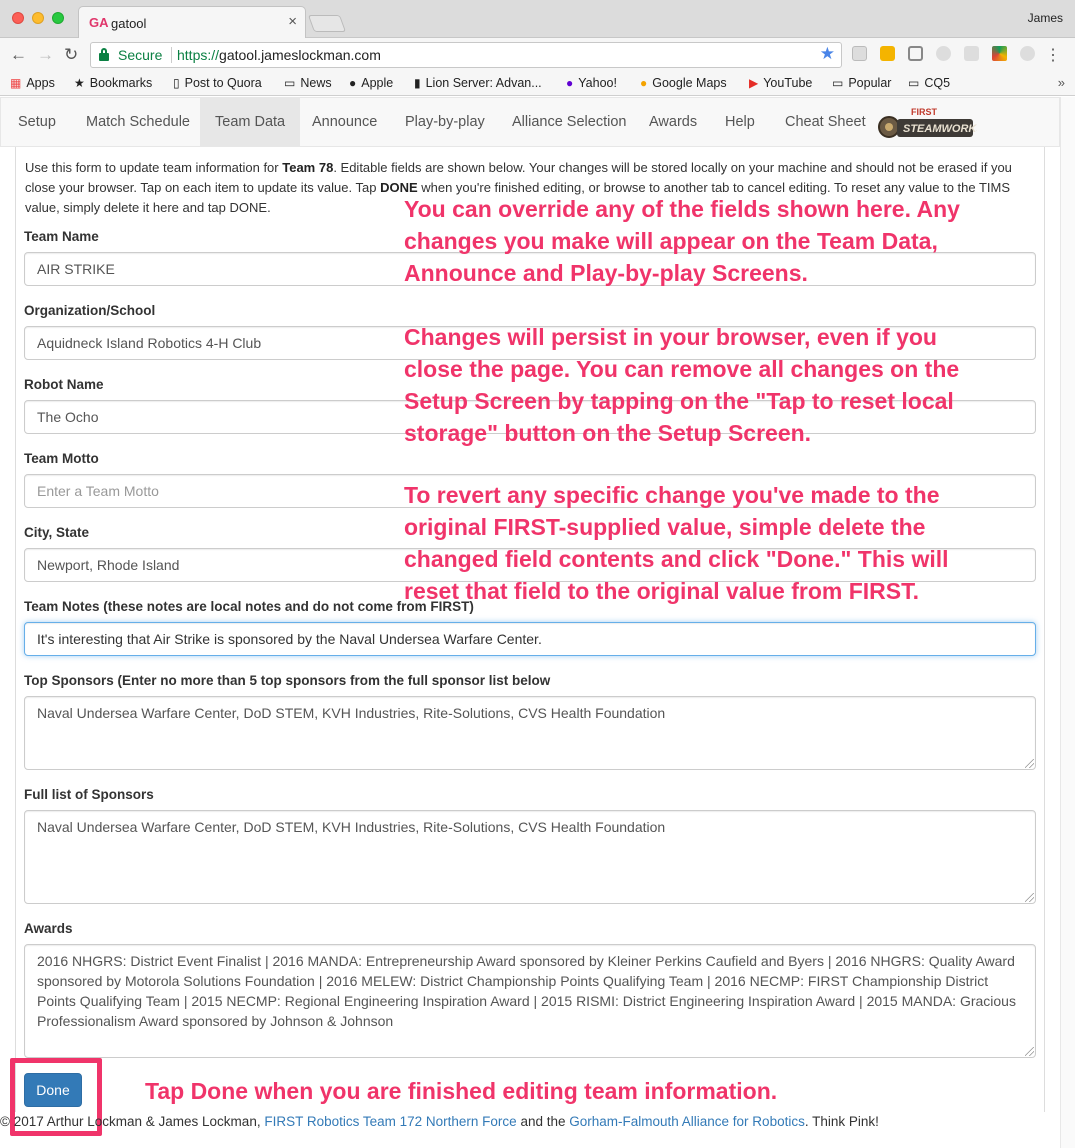  I want to click on nav-setup: Setup, so click(37, 122).